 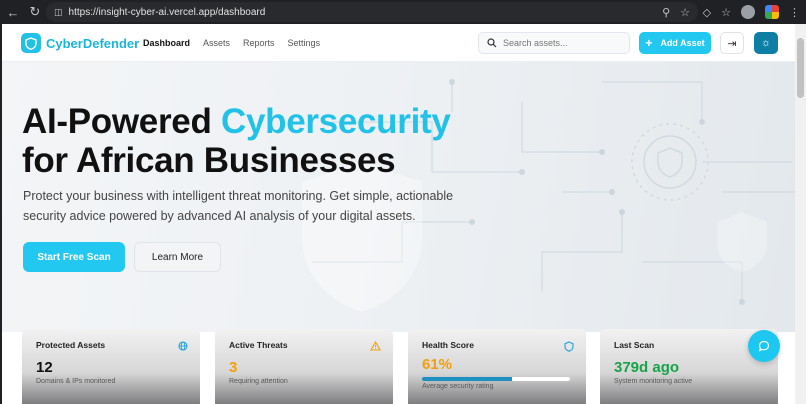 I want to click on health-progress-bar, so click(x=496, y=379).